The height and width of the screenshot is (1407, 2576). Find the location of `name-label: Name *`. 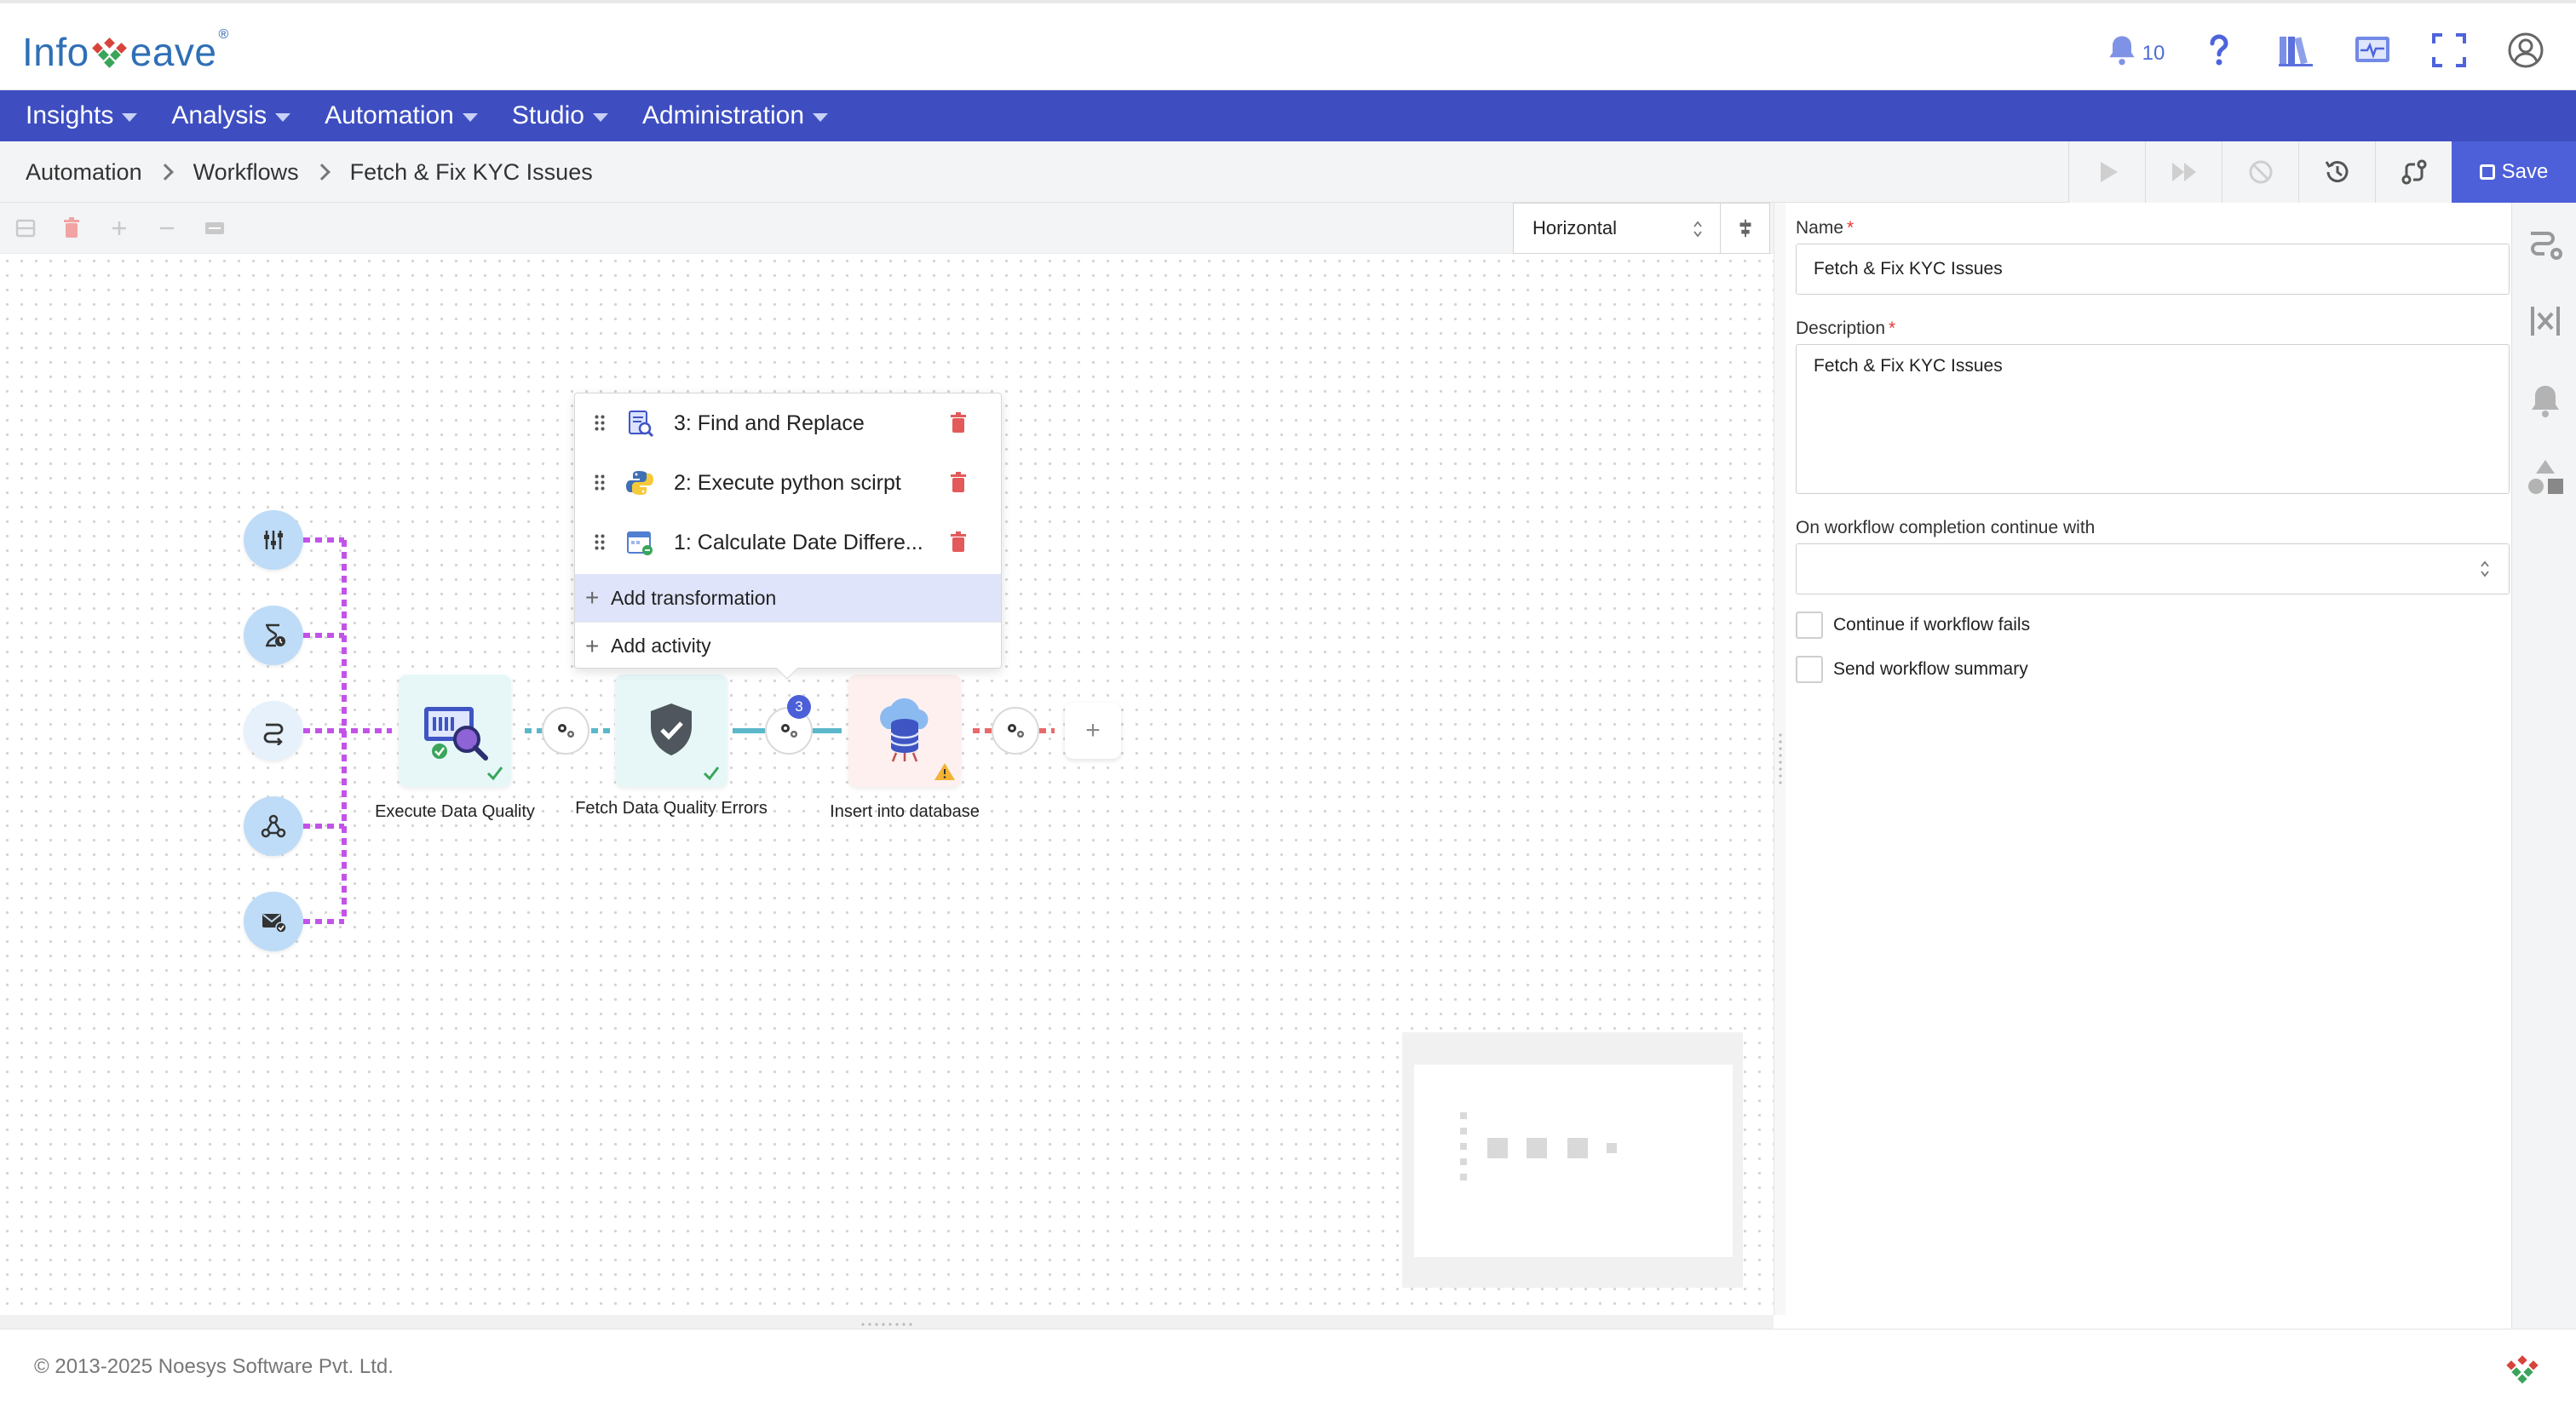

name-label: Name * is located at coordinates (1825, 228).